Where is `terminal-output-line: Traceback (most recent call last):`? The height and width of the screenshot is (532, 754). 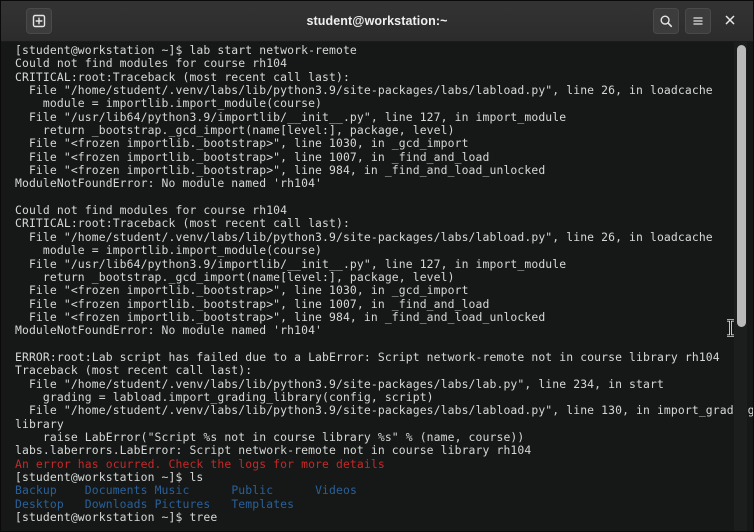 terminal-output-line: Traceback (most recent call last): is located at coordinates (134, 370).